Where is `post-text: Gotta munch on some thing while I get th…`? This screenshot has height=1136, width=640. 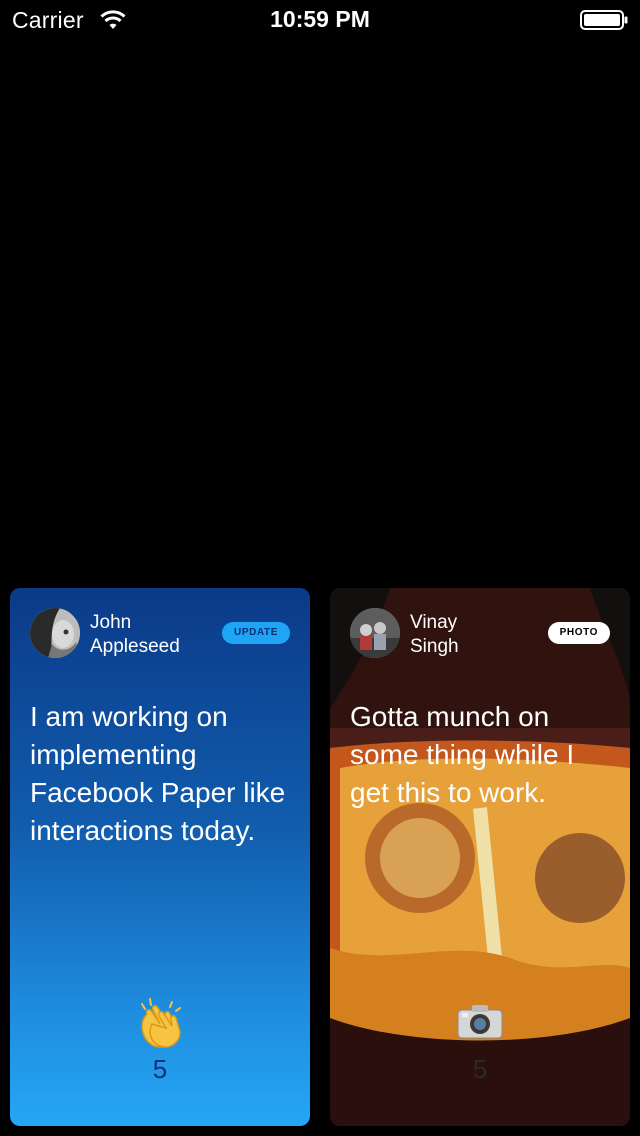
post-text: Gotta munch on some thing while I get th… is located at coordinates (462, 754).